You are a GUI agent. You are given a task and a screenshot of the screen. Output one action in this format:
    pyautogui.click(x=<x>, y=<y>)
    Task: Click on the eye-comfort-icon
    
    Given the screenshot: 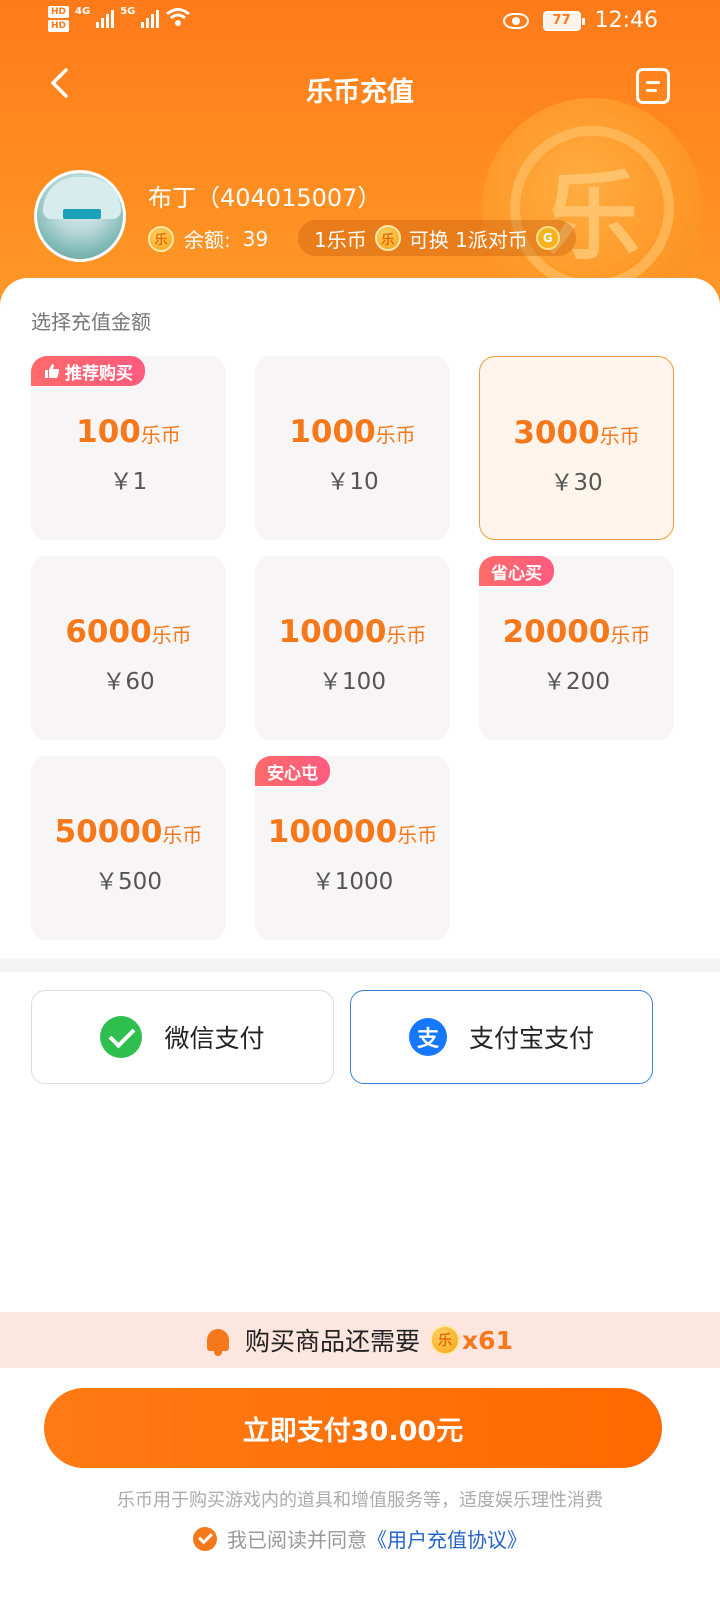 What is the action you would take?
    pyautogui.click(x=515, y=20)
    